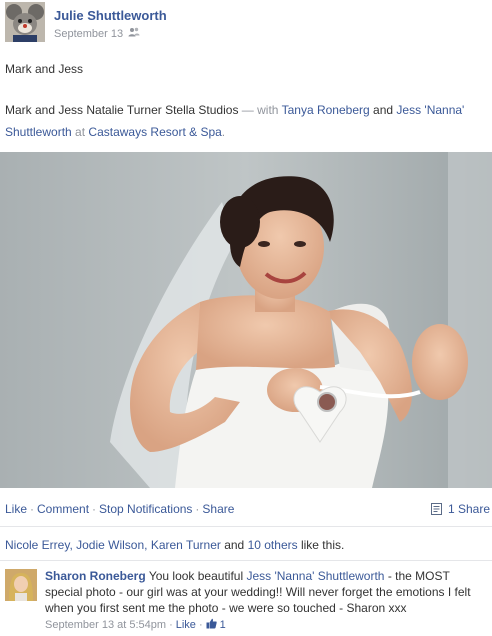  What do you see at coordinates (44, 69) in the screenshot?
I see `post-caption: Mark and Jess` at bounding box center [44, 69].